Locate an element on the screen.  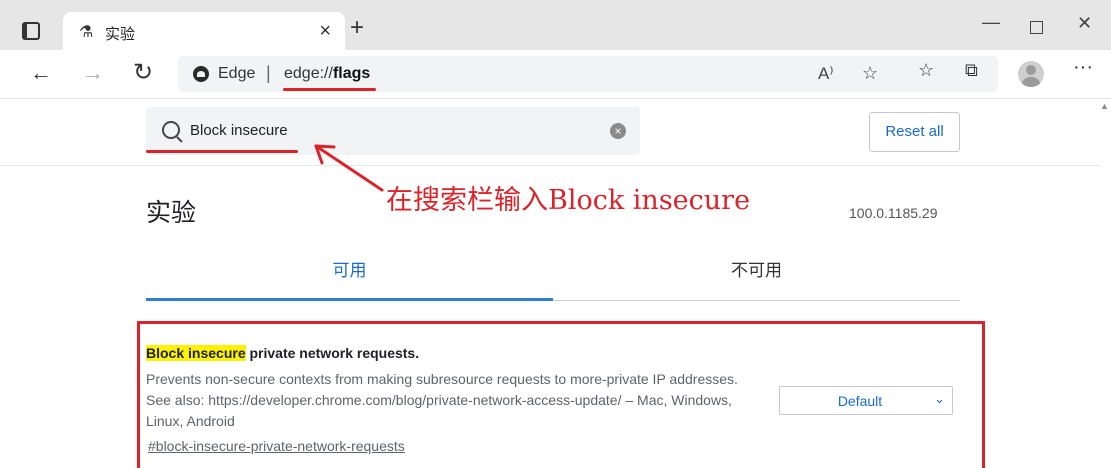
tab-available: 可用 is located at coordinates (349, 268).